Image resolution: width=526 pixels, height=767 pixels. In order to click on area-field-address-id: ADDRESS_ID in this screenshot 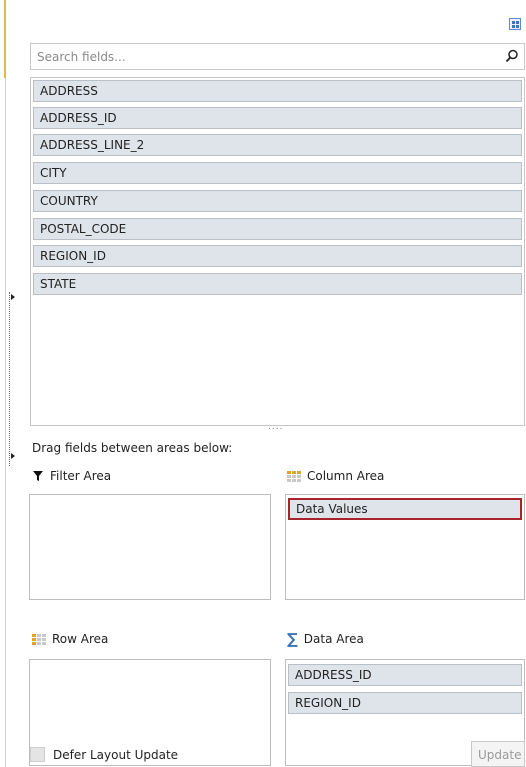, I will do `click(405, 675)`.